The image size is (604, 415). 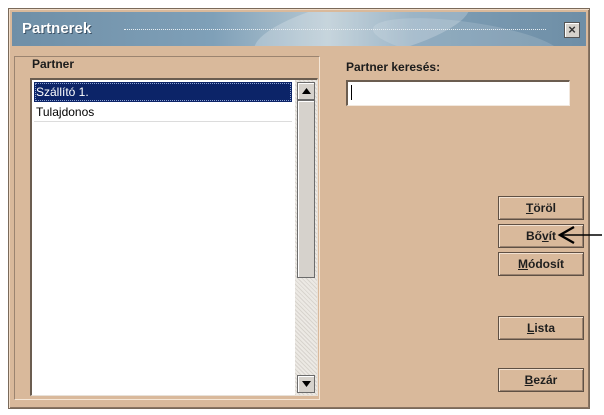 I want to click on text-caret, so click(x=351, y=92).